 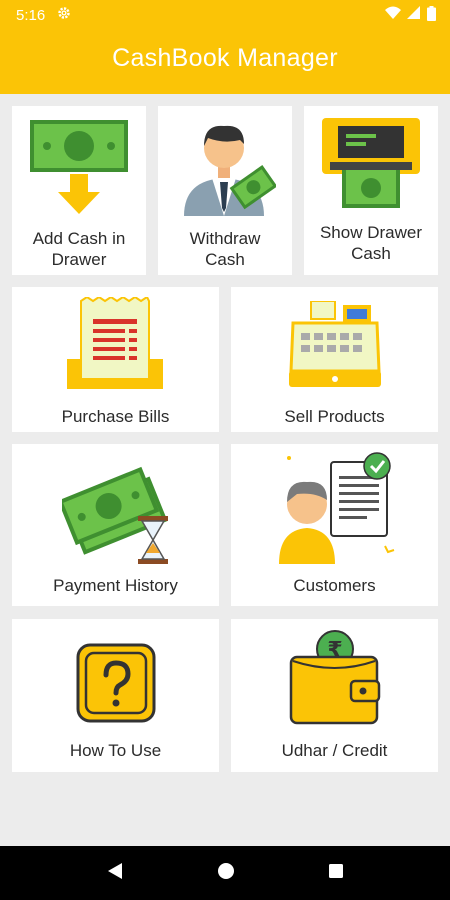 I want to click on wallet-rupee-icon: ₹, so click(x=335, y=677).